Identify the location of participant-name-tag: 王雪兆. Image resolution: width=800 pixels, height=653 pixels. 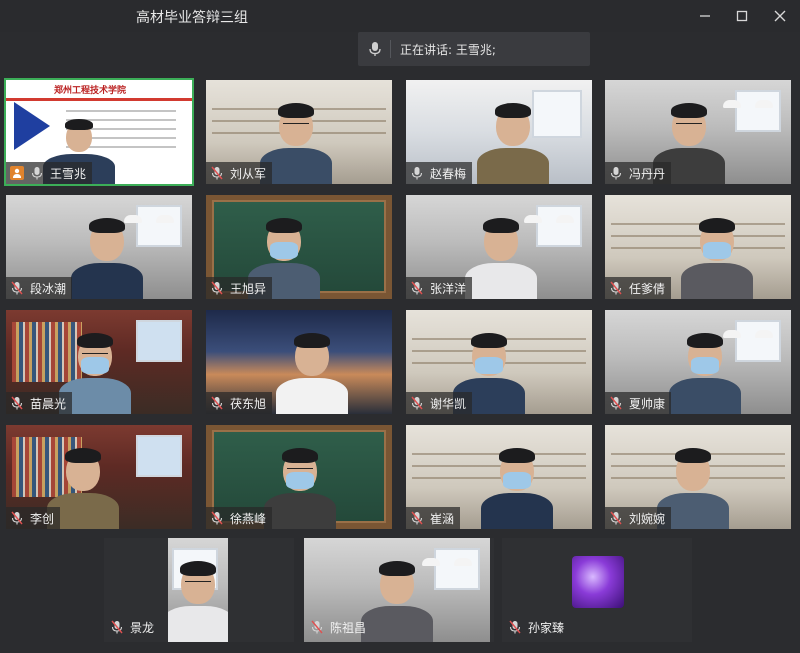
(49, 173).